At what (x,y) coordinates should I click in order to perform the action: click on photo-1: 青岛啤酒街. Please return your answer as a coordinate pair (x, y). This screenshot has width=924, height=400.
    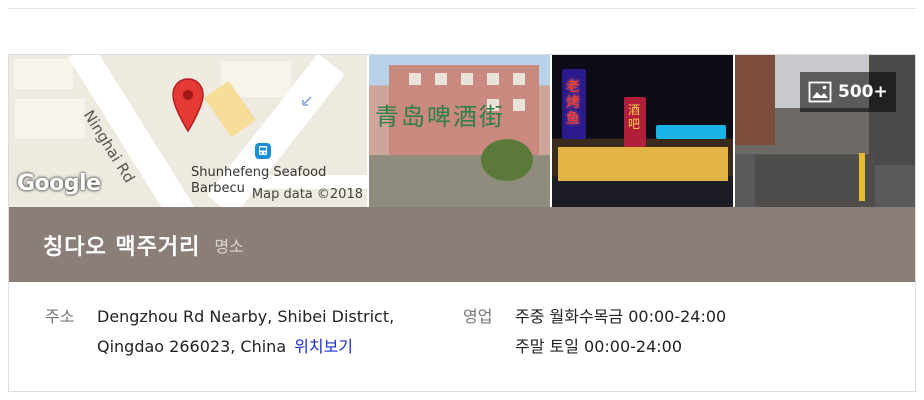
    Looking at the image, I should click on (459, 131).